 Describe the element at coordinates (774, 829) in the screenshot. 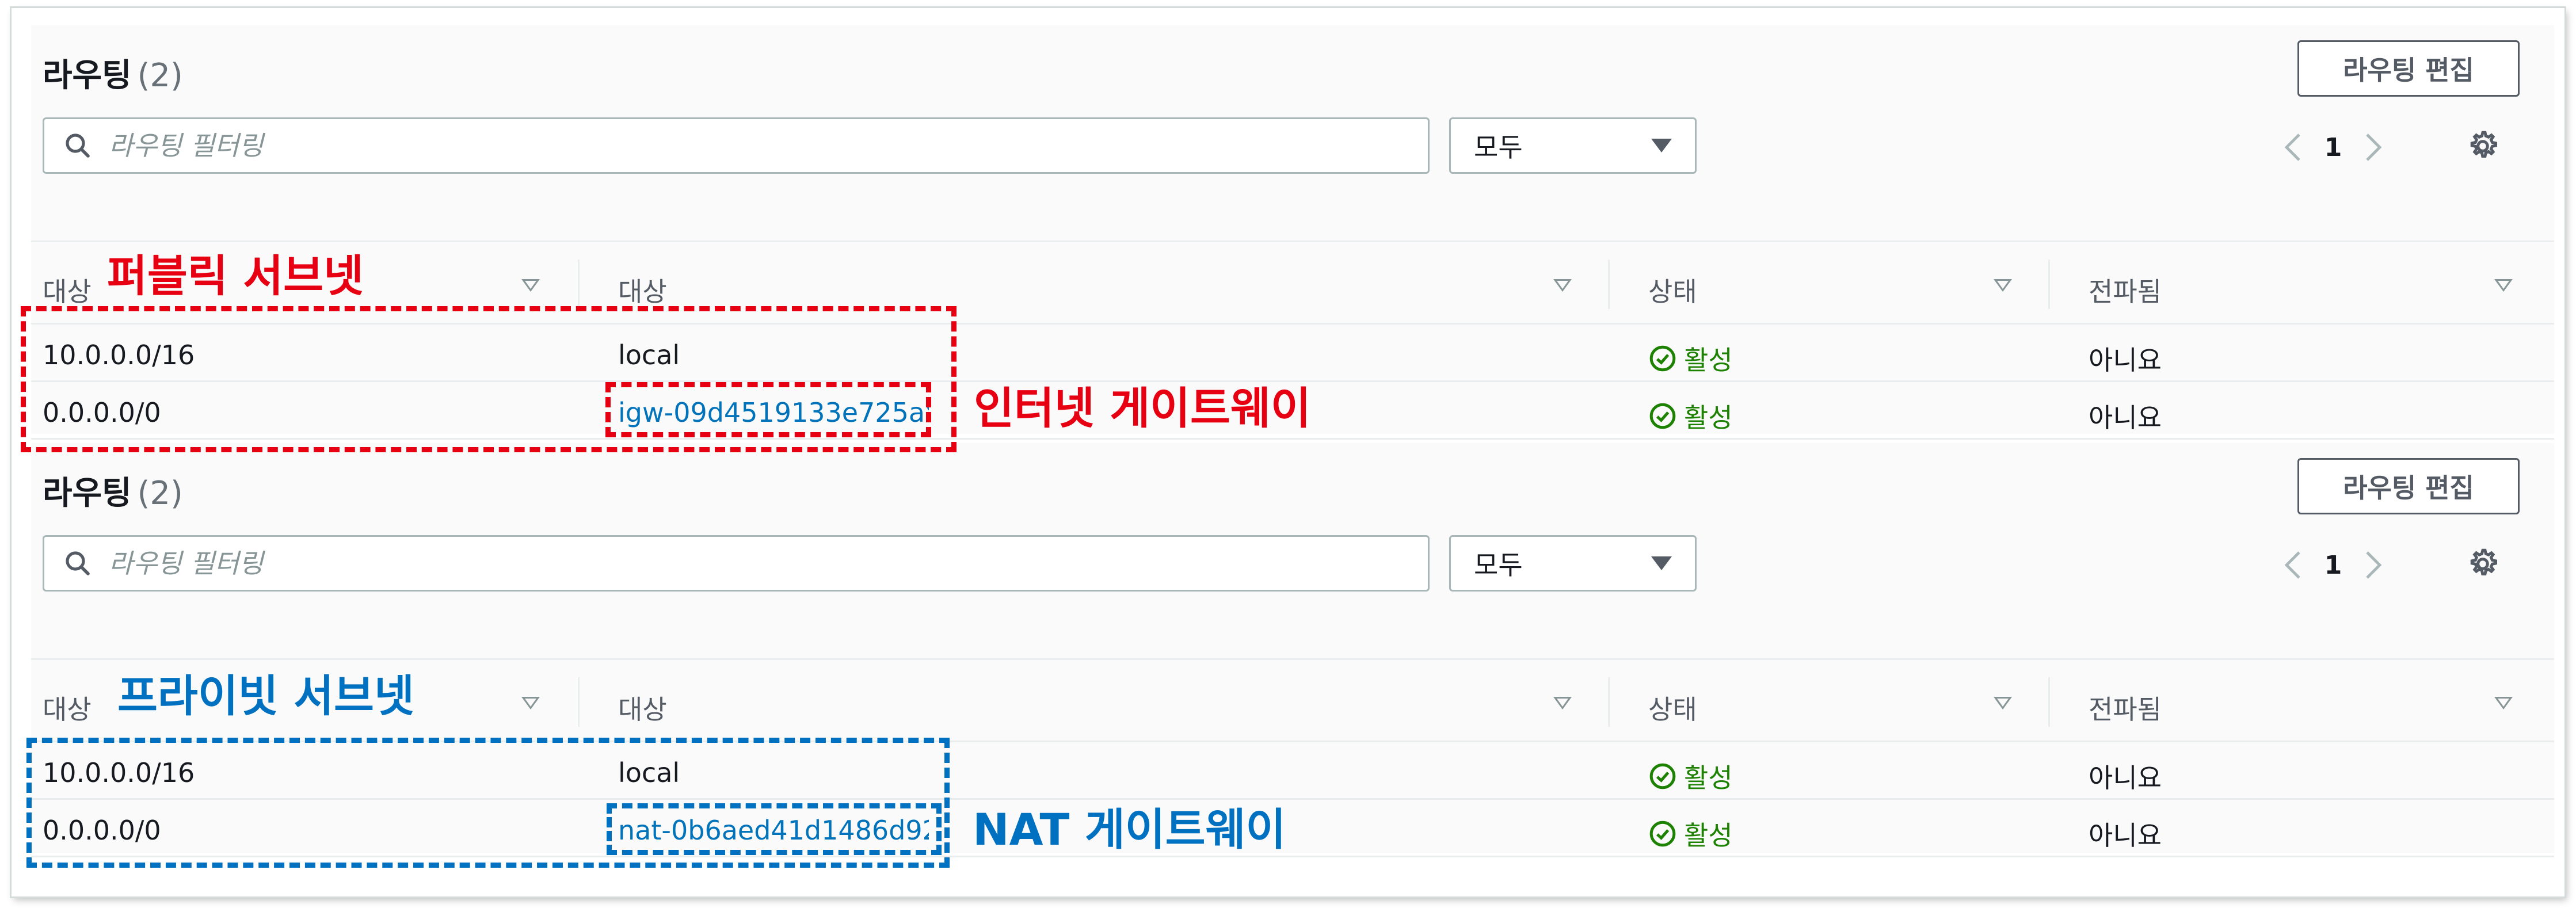

I see `annotation-box-nat` at that location.